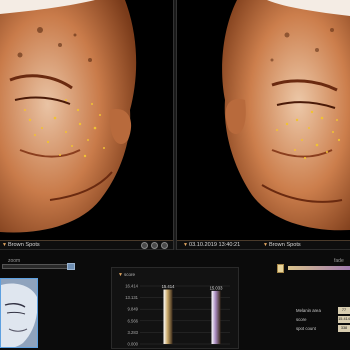  I want to click on bar-data-label: 15.414, so click(168, 286).